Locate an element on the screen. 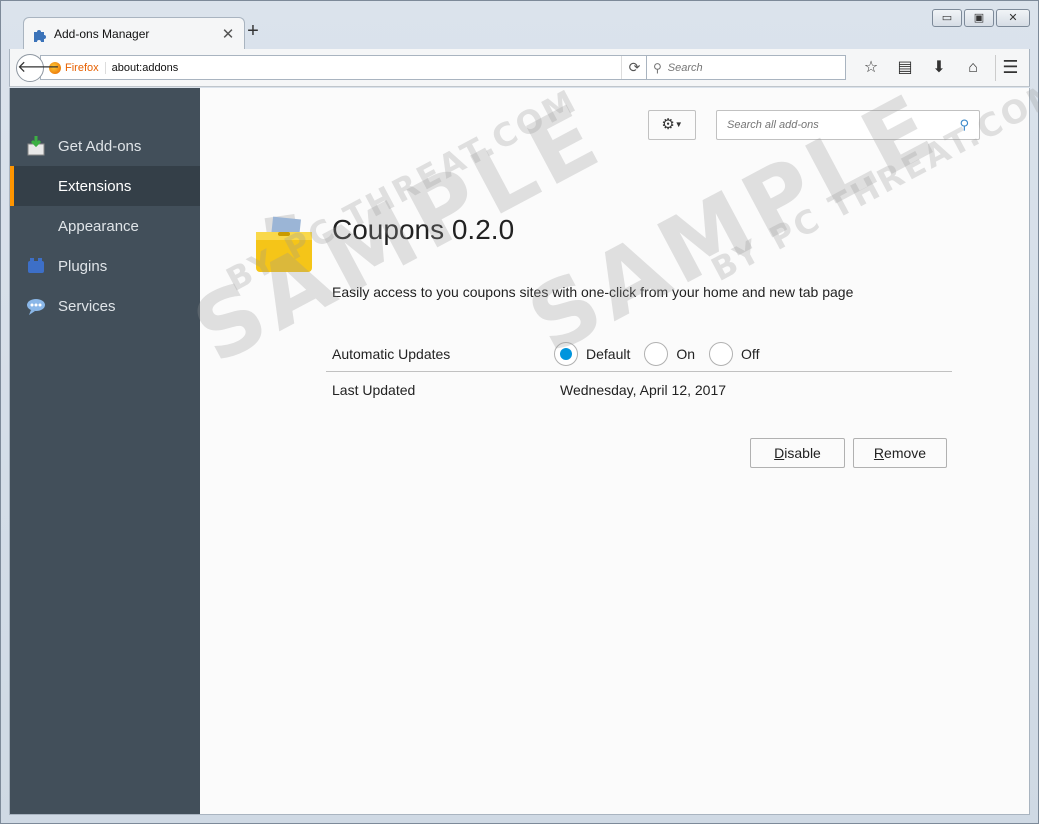 This screenshot has height=824, width=1039. navigation-toolbar: Firefox about:addons ⟳ 🡐 ⚲ ☆ ▤ ⬇ ⌂ ☰ is located at coordinates (519, 68).